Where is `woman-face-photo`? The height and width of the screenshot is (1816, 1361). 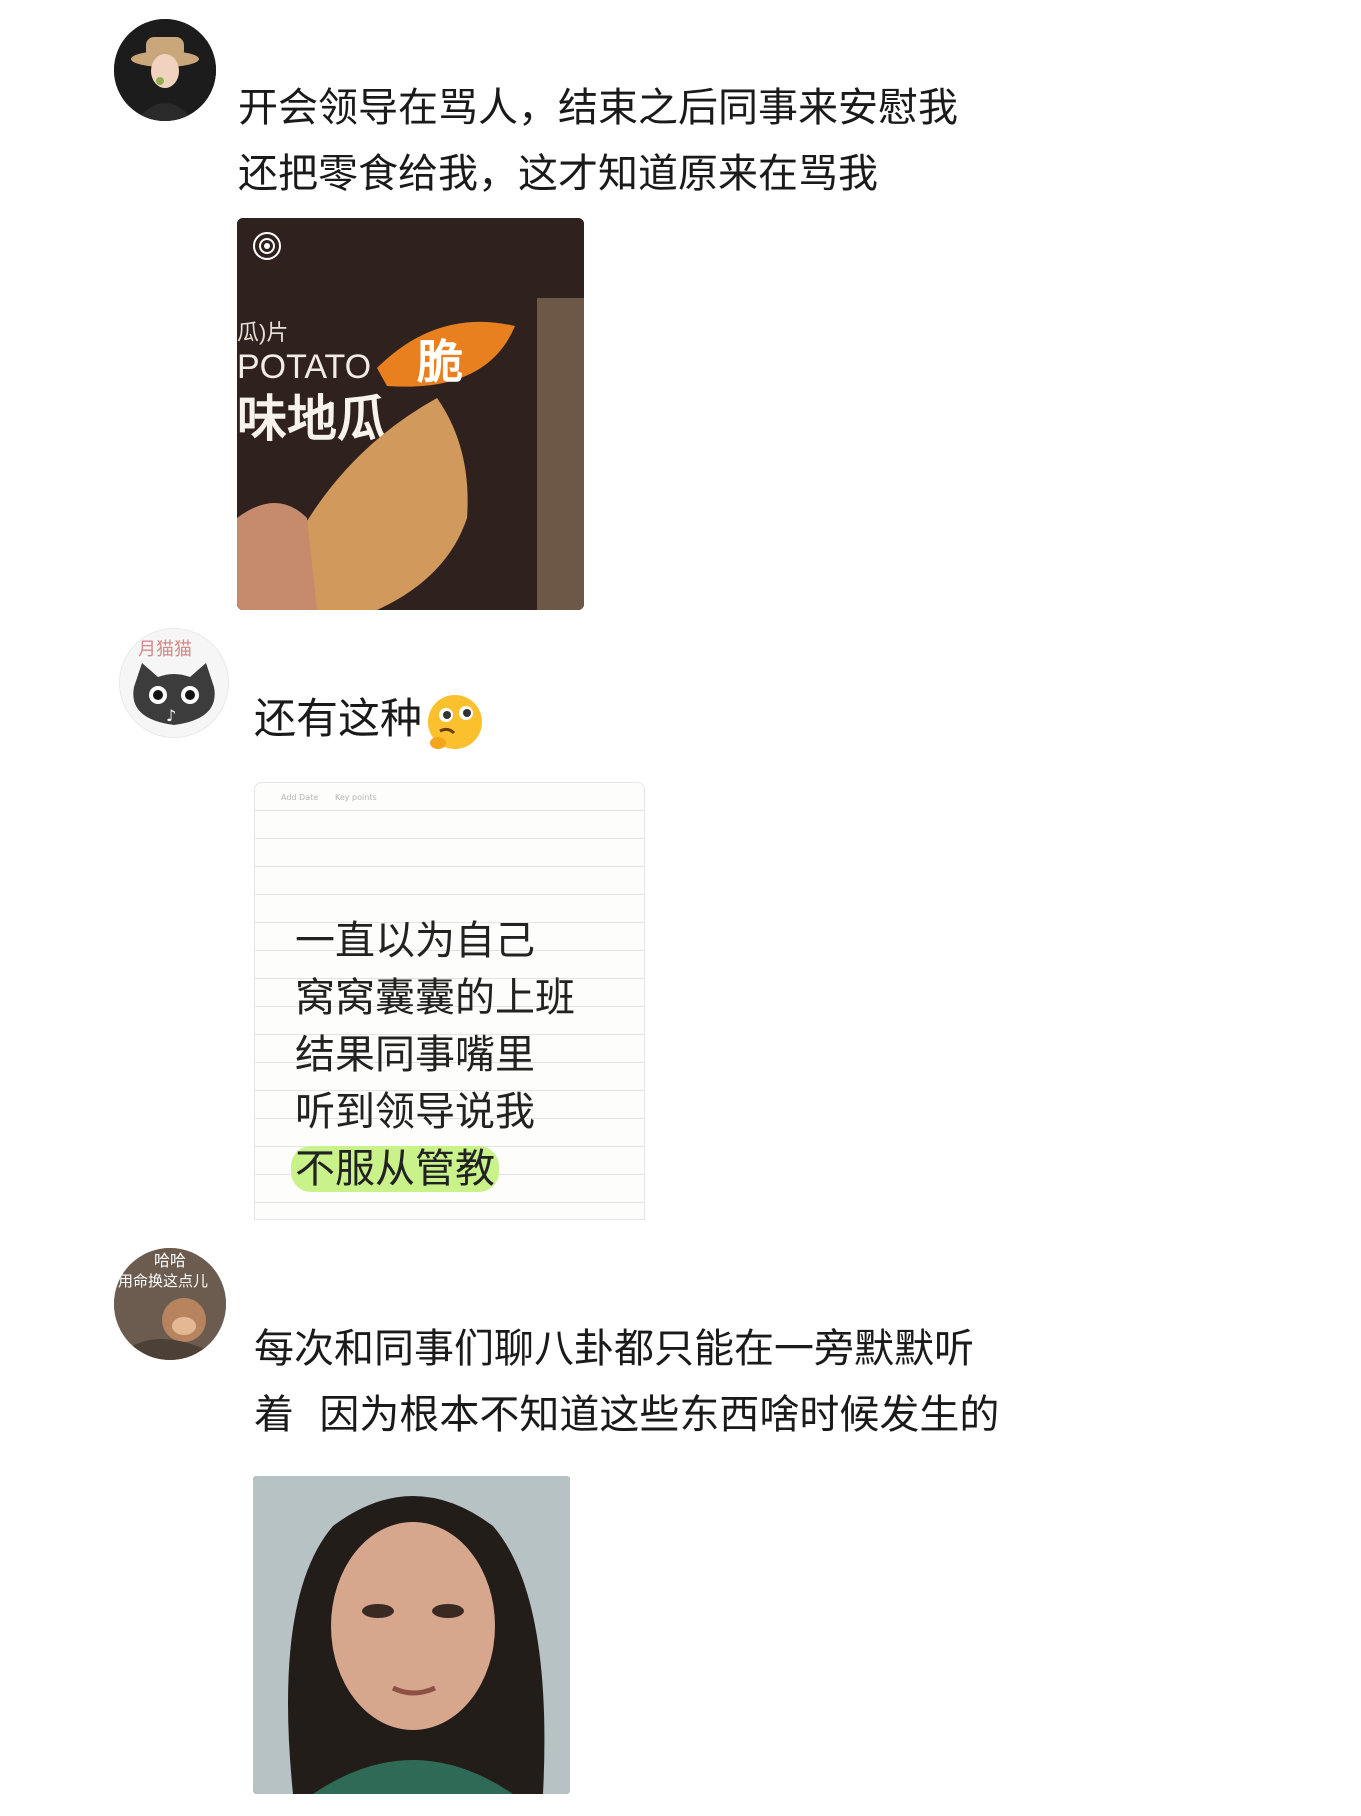
woman-face-photo is located at coordinates (411, 1635).